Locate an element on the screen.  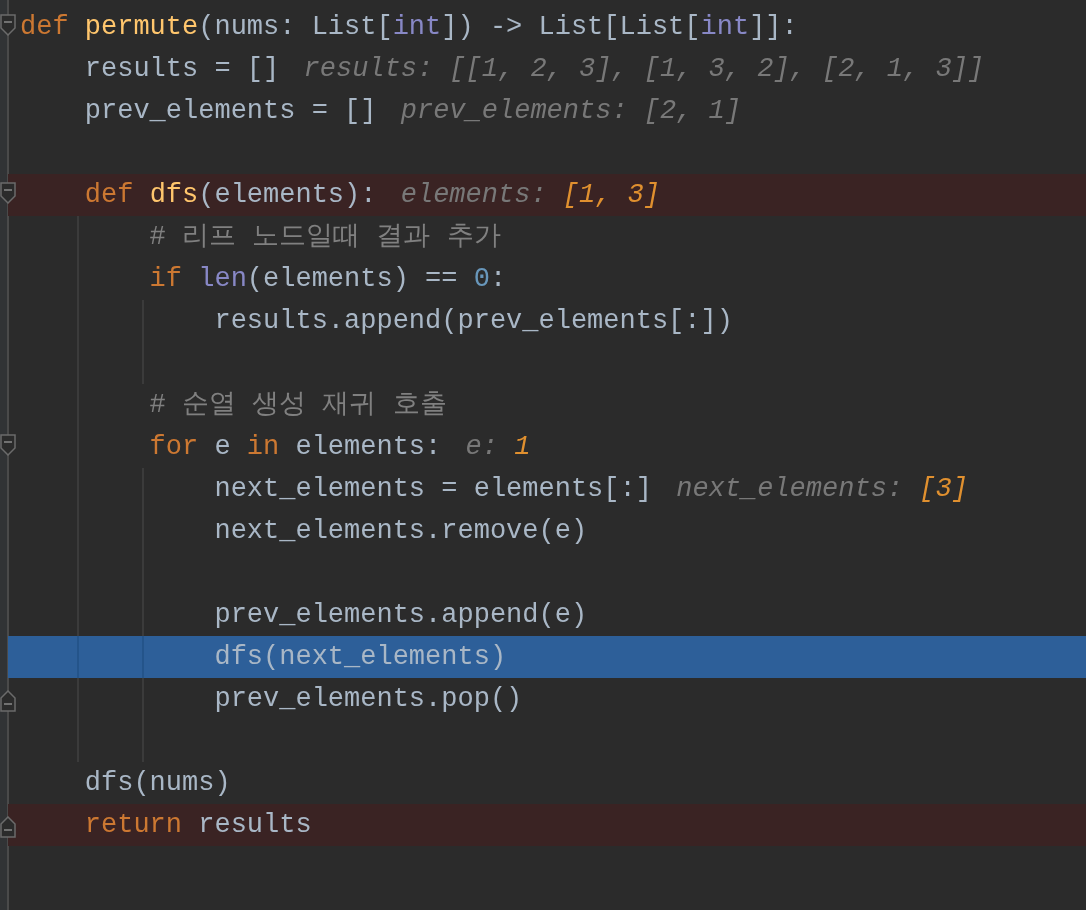
code-line: def dfs(elements): is located at coordinates (230, 195).